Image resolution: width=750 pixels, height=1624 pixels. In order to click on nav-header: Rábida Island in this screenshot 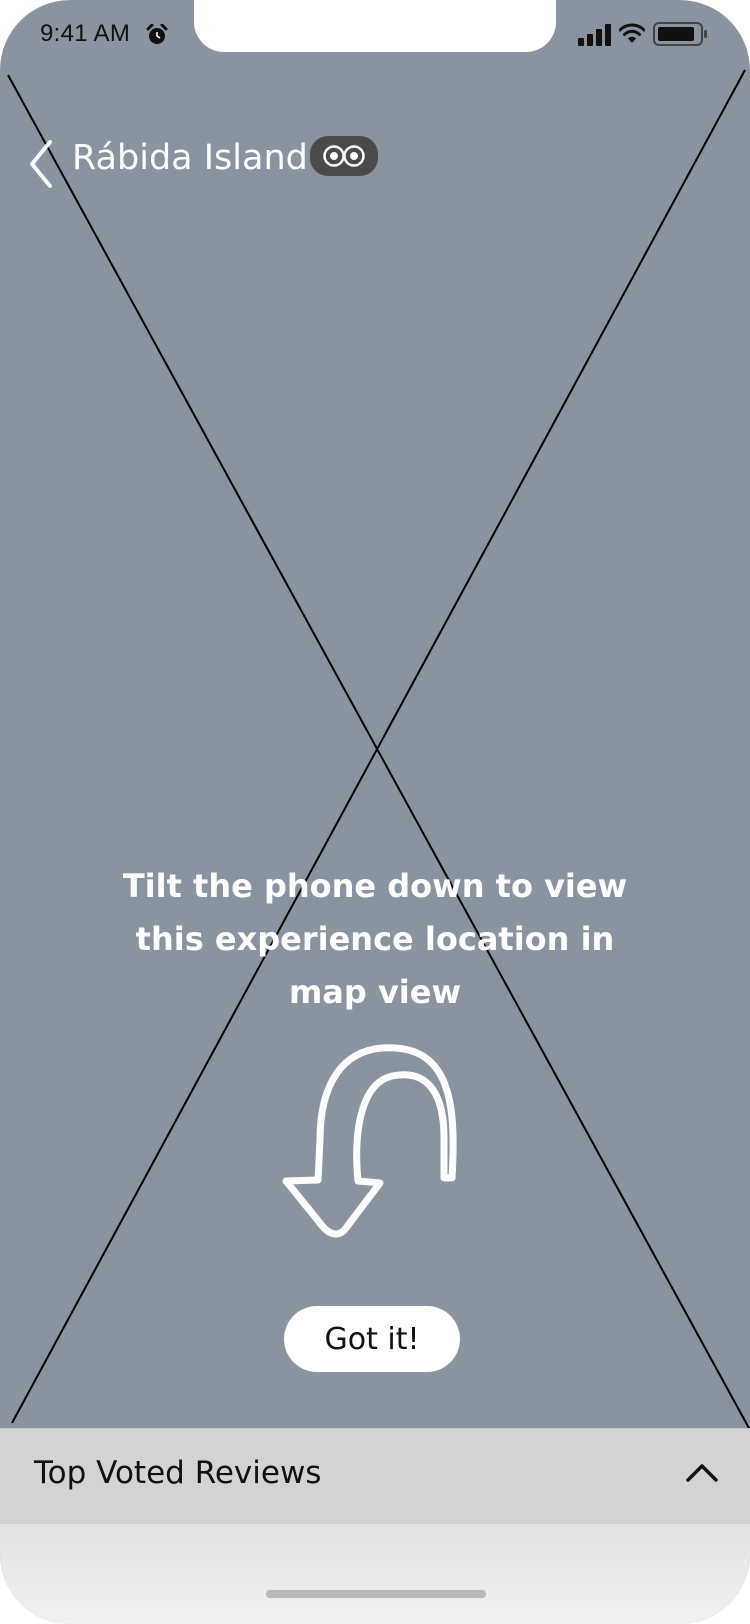, I will do `click(375, 163)`.